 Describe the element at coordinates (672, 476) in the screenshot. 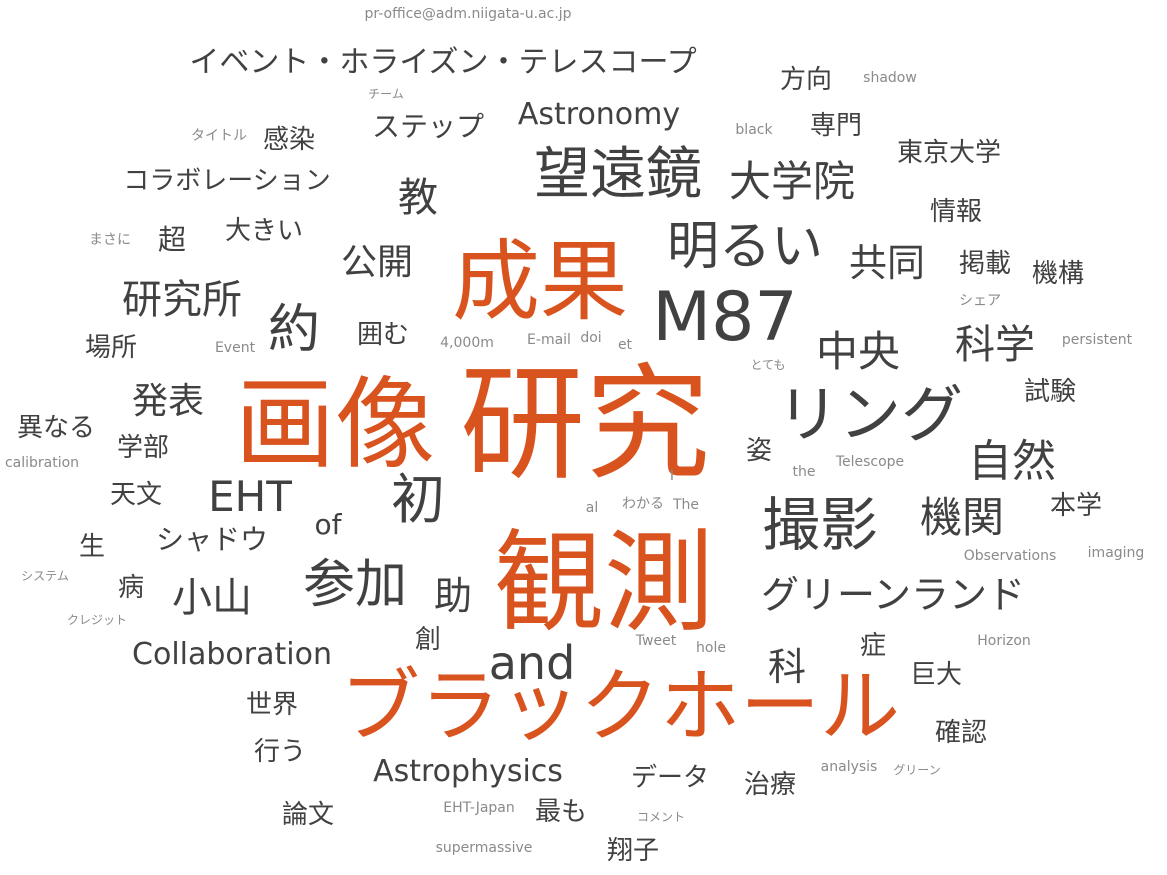

I see `word-i: I` at that location.